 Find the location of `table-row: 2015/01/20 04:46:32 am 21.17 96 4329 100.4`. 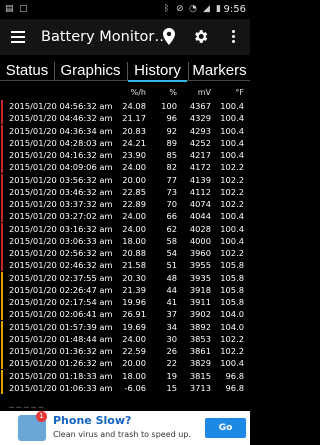

table-row: 2015/01/20 04:46:32 am 21.17 96 4329 100.4 is located at coordinates (125, 118).